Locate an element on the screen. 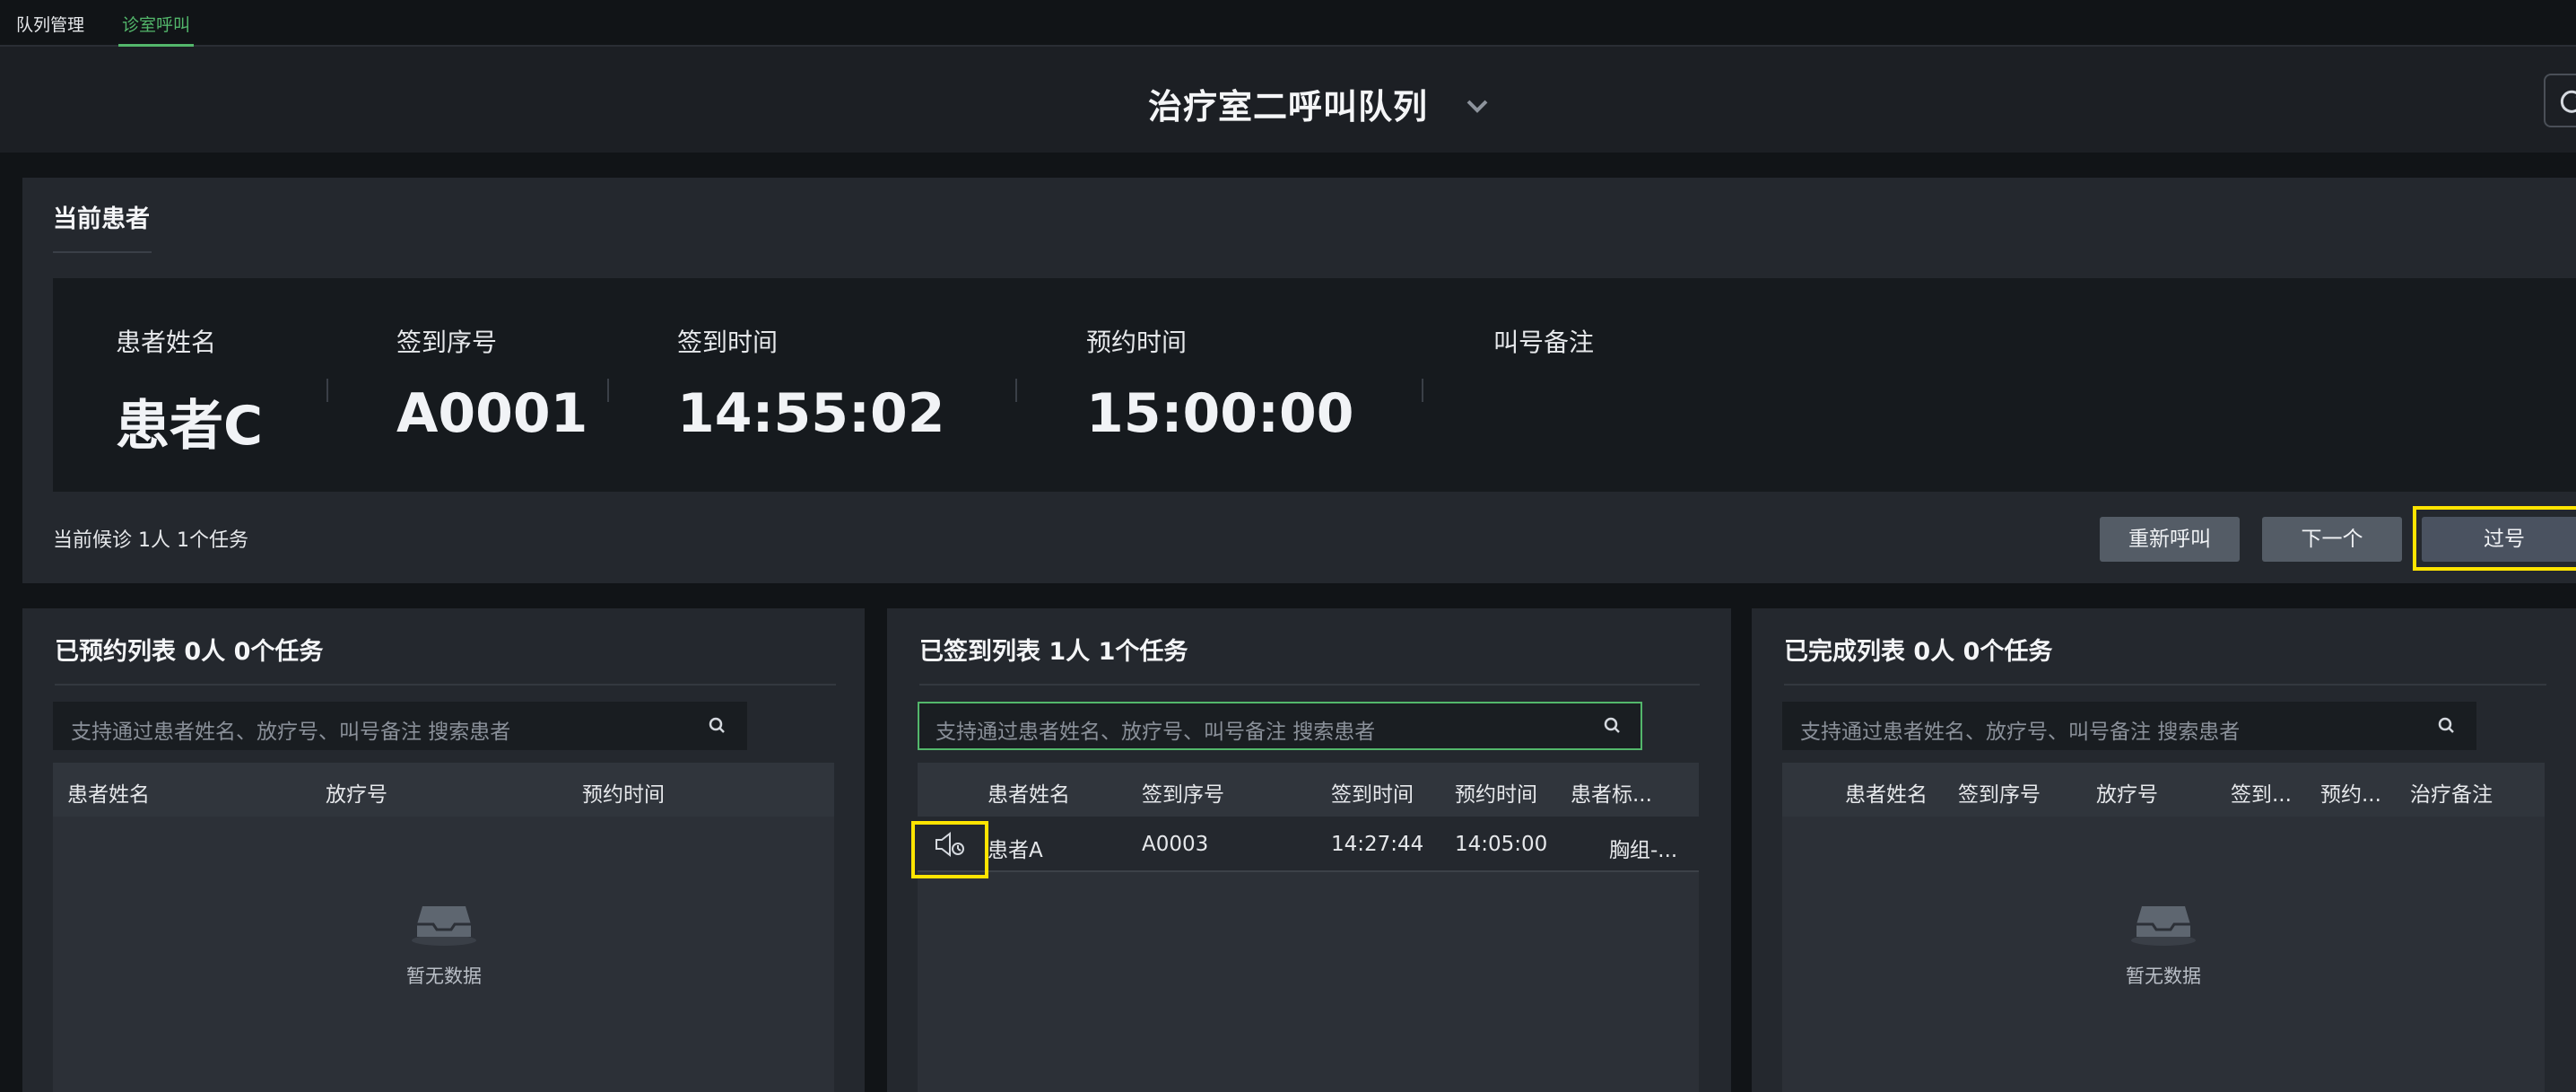 This screenshot has height=1092, width=2576. checked-list-title: 已签到列表 1人 1个任务 is located at coordinates (1053, 652).